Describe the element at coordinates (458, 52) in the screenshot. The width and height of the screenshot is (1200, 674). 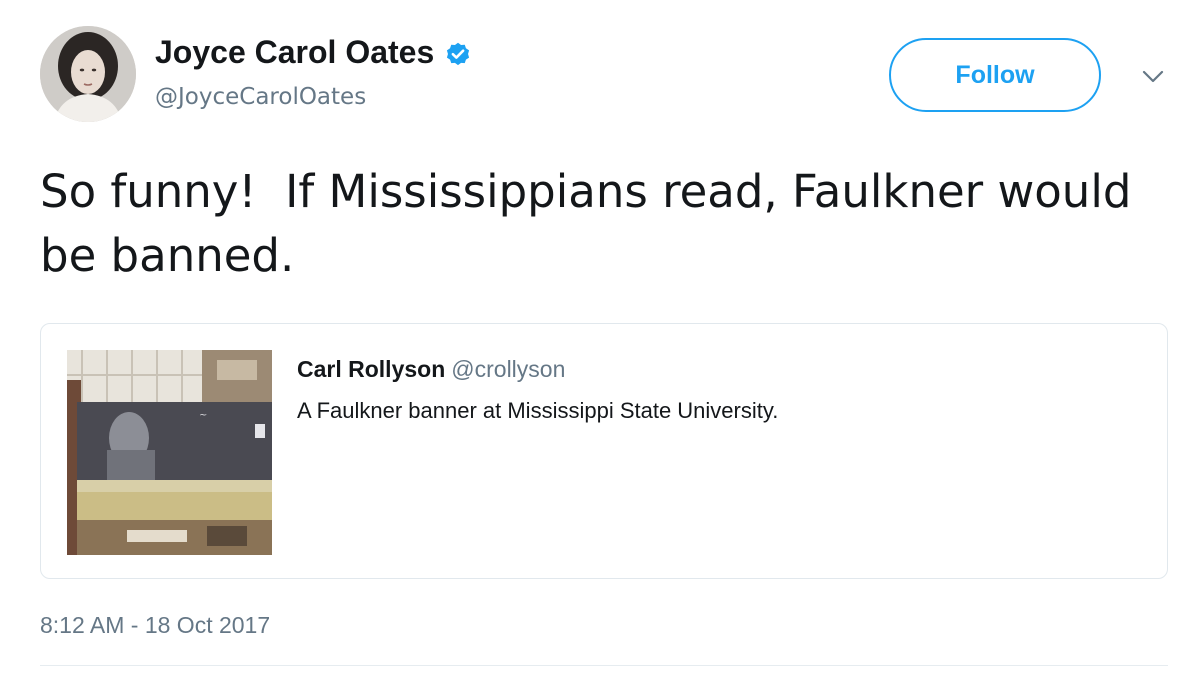
I see `verified-badge-icon` at that location.